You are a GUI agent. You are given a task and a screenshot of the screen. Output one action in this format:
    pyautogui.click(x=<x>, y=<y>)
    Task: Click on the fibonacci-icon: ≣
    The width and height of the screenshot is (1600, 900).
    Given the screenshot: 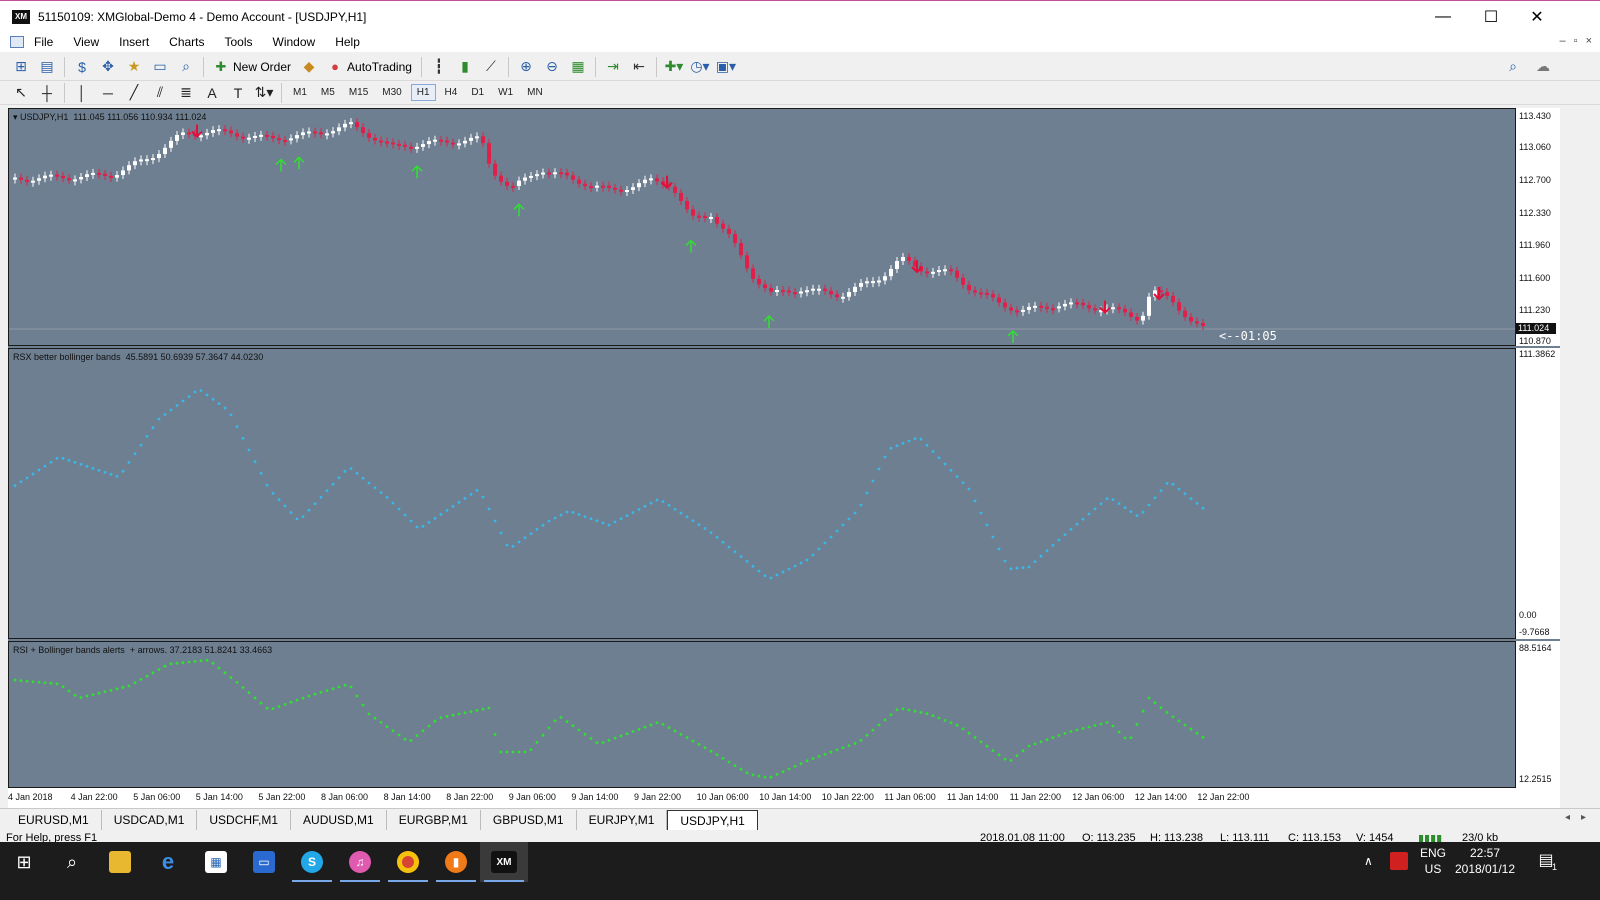 What is the action you would take?
    pyautogui.click(x=186, y=93)
    